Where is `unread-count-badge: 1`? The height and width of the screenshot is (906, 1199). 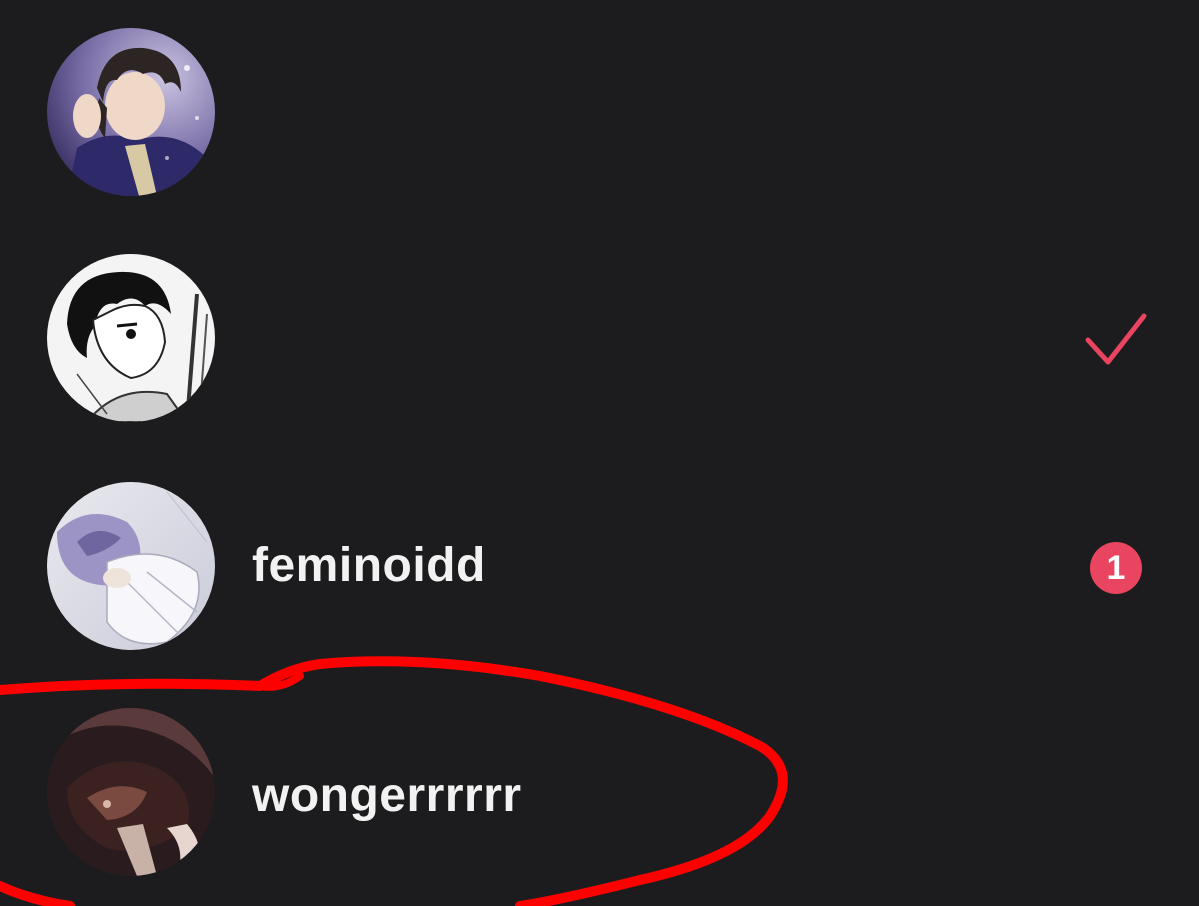 unread-count-badge: 1 is located at coordinates (1116, 568).